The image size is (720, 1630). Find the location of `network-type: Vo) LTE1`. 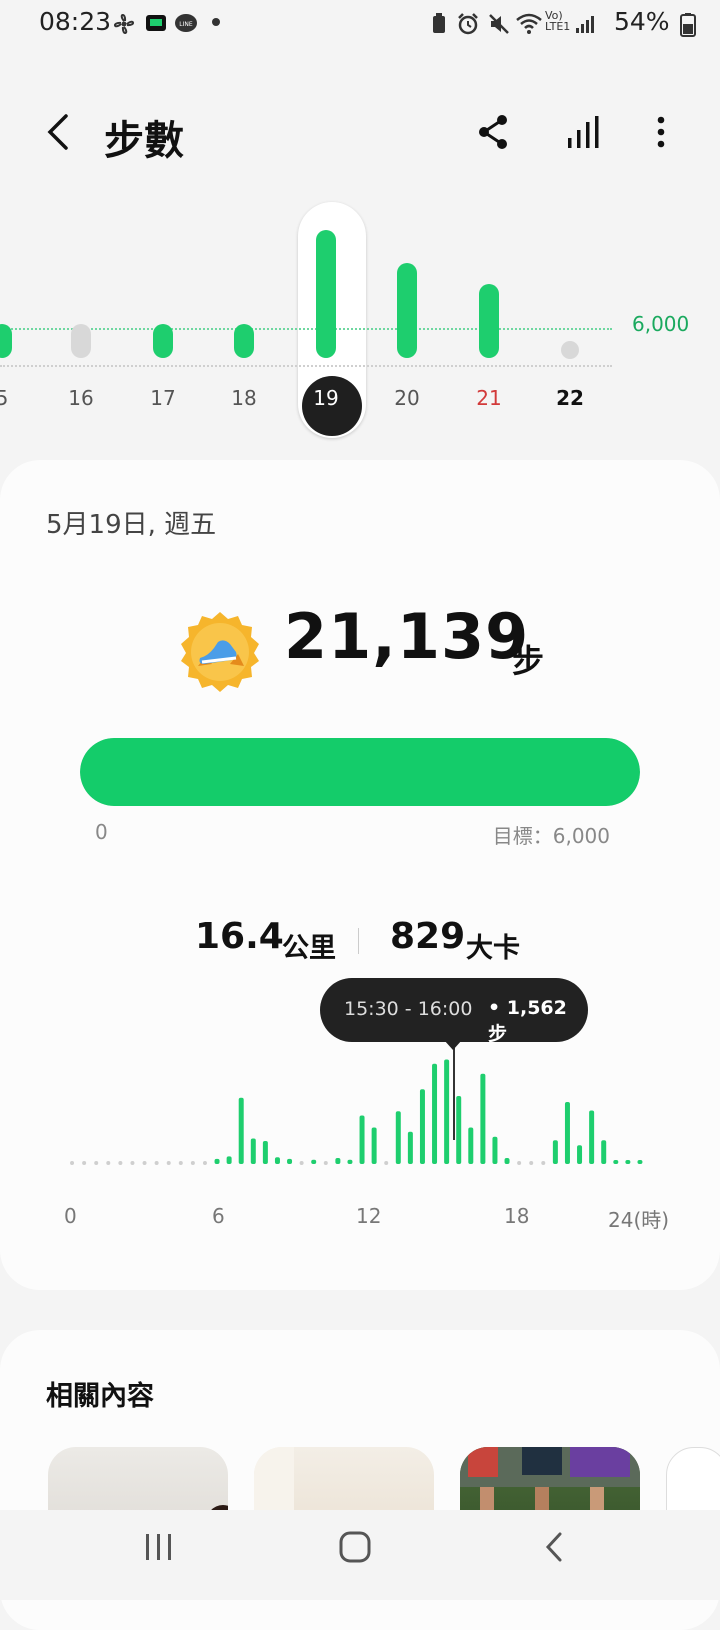

network-type: Vo) LTE1 is located at coordinates (558, 21).